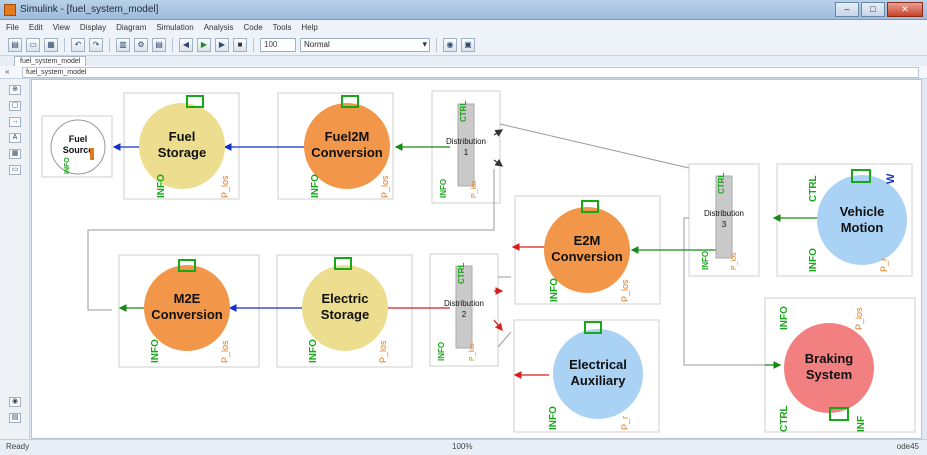  What do you see at coordinates (461, 273) in the screenshot?
I see `dist2-ctrl-port: CTRL` at bounding box center [461, 273].